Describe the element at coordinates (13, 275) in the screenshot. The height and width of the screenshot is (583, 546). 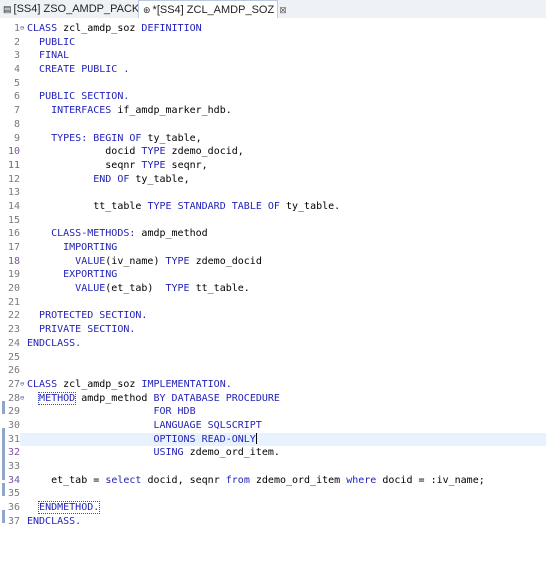
I see `line-number: 19` at that location.